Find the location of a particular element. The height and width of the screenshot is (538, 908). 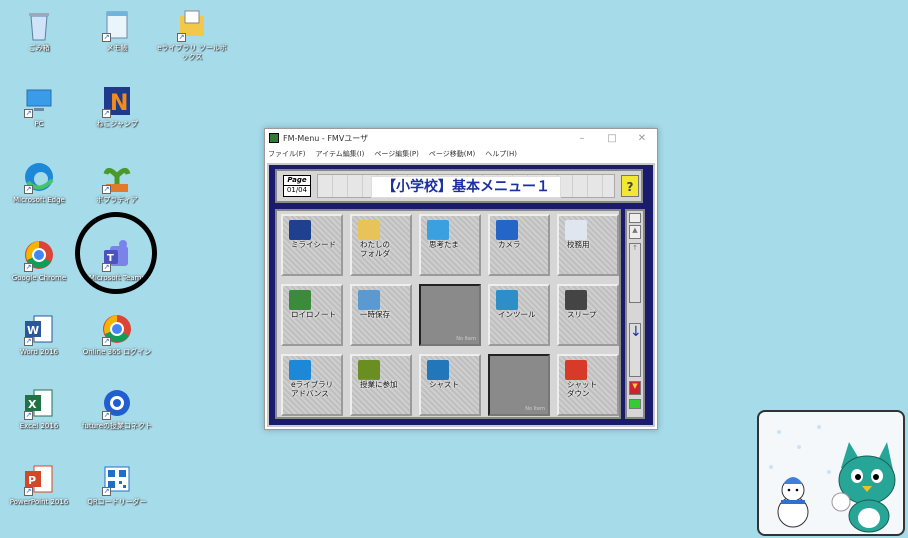

desktop-icon-pc: ↗ PC is located at coordinates (39, 106).